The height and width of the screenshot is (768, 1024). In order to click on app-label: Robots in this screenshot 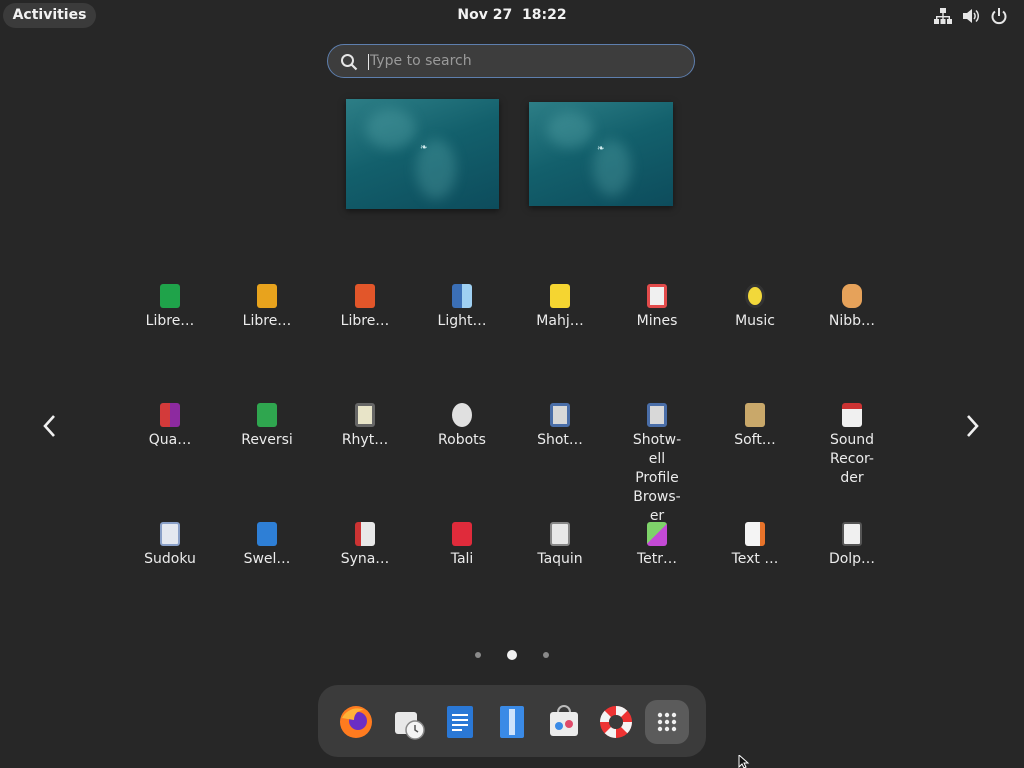, I will do `click(462, 440)`.